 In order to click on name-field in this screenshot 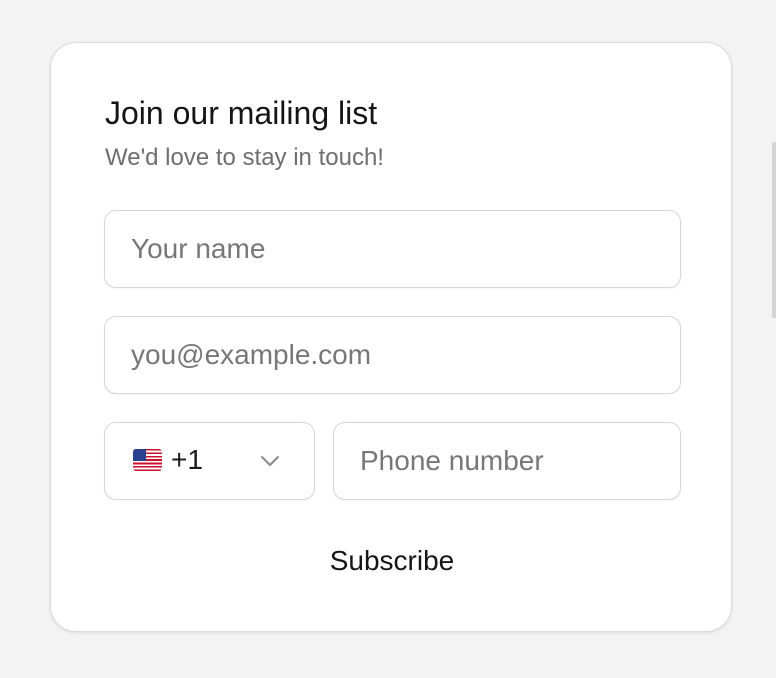, I will do `click(392, 249)`.